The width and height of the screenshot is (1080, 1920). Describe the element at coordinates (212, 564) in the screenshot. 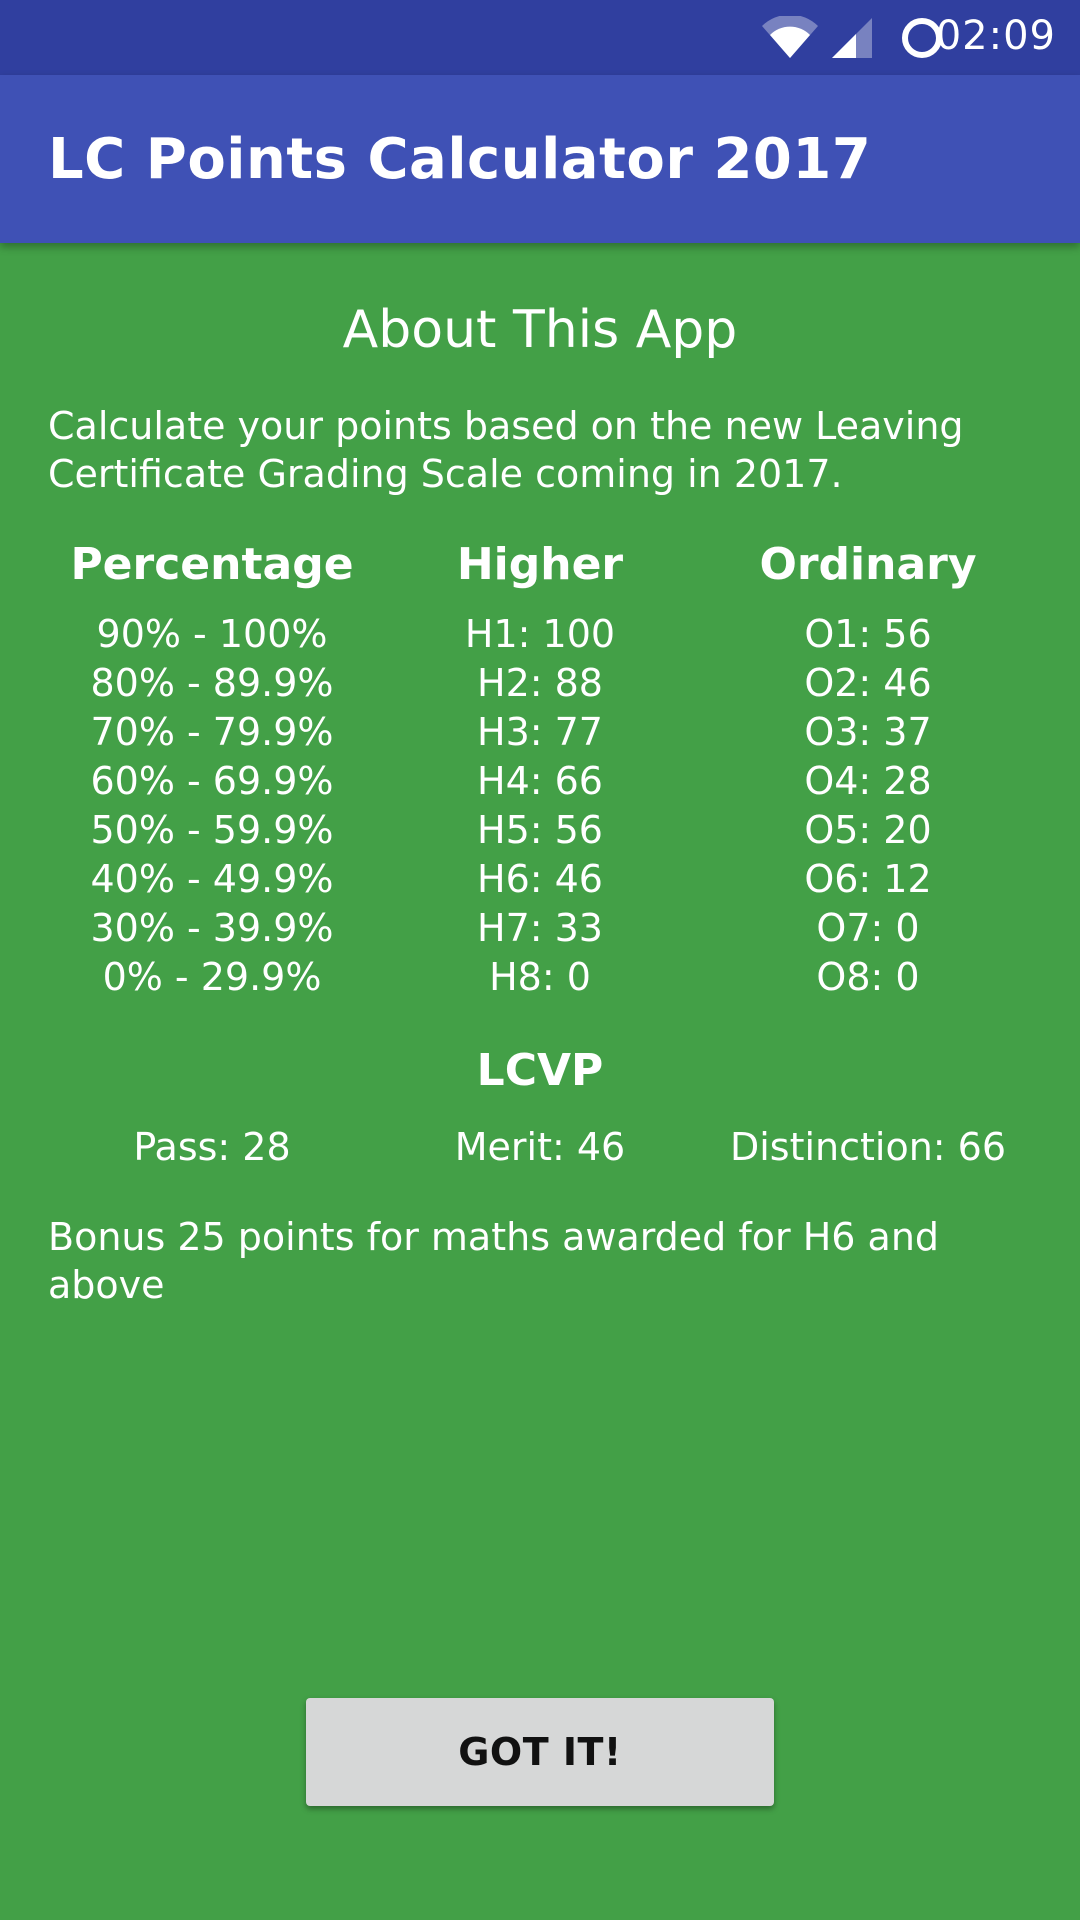

I see `percentage-header: Percentage` at that location.